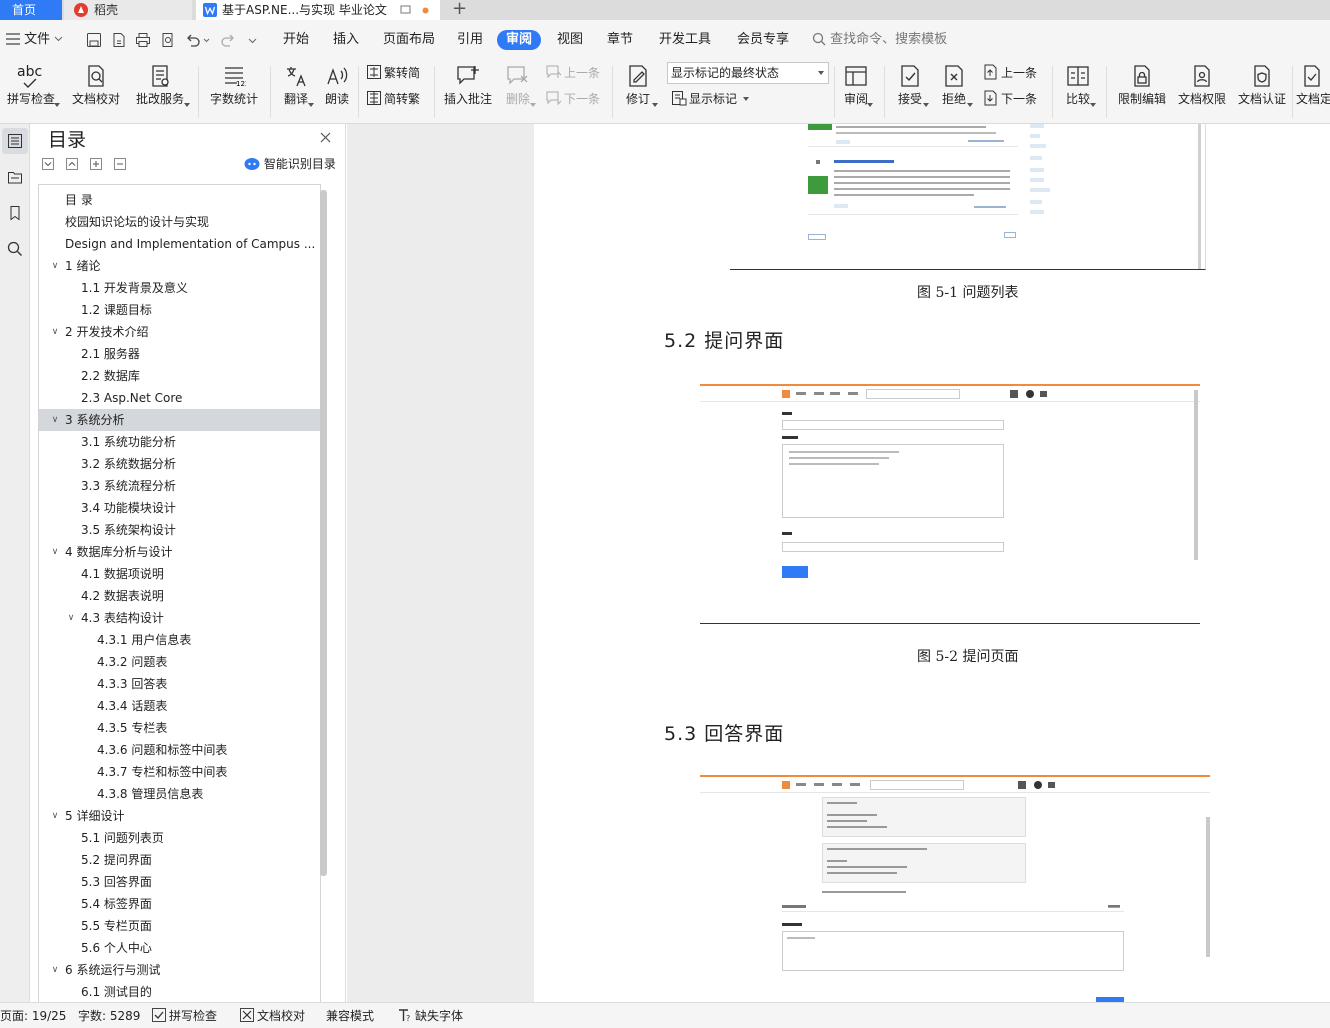 This screenshot has height=1028, width=1330. What do you see at coordinates (179, 508) in the screenshot?
I see `toc-item: 3.4 功能模块设计` at bounding box center [179, 508].